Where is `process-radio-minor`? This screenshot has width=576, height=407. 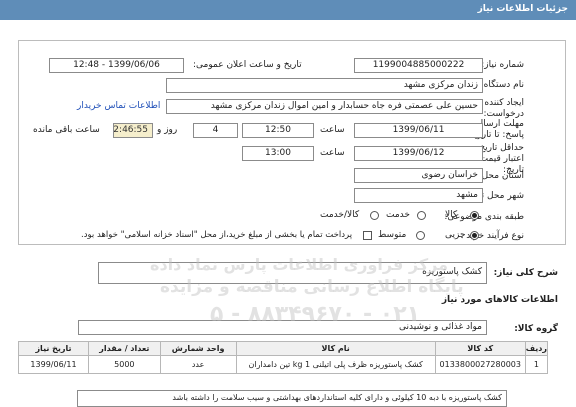
process-radio-minor is located at coordinates (474, 235).